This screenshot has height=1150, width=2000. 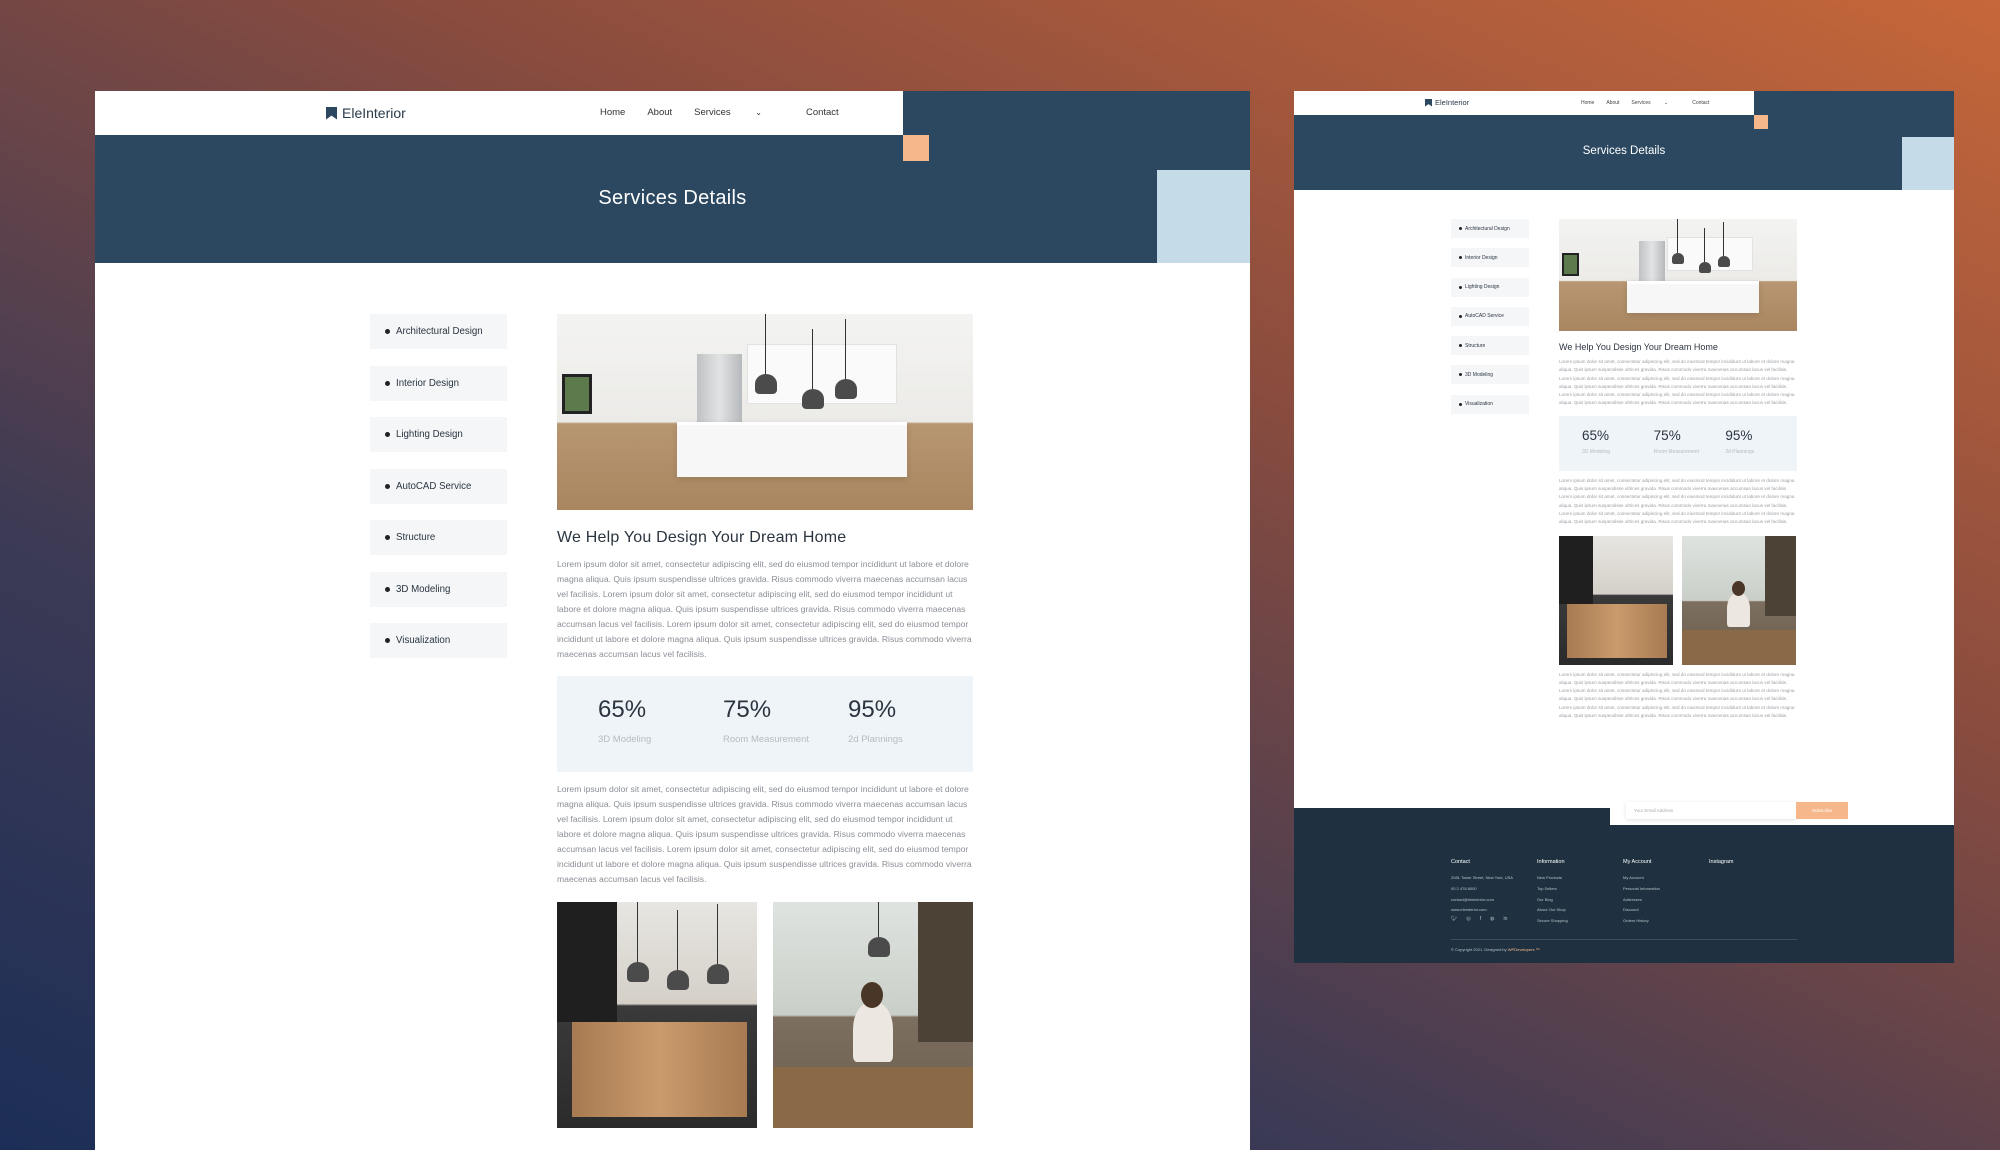 I want to click on subscribe-button: Subscribe, so click(x=1822, y=810).